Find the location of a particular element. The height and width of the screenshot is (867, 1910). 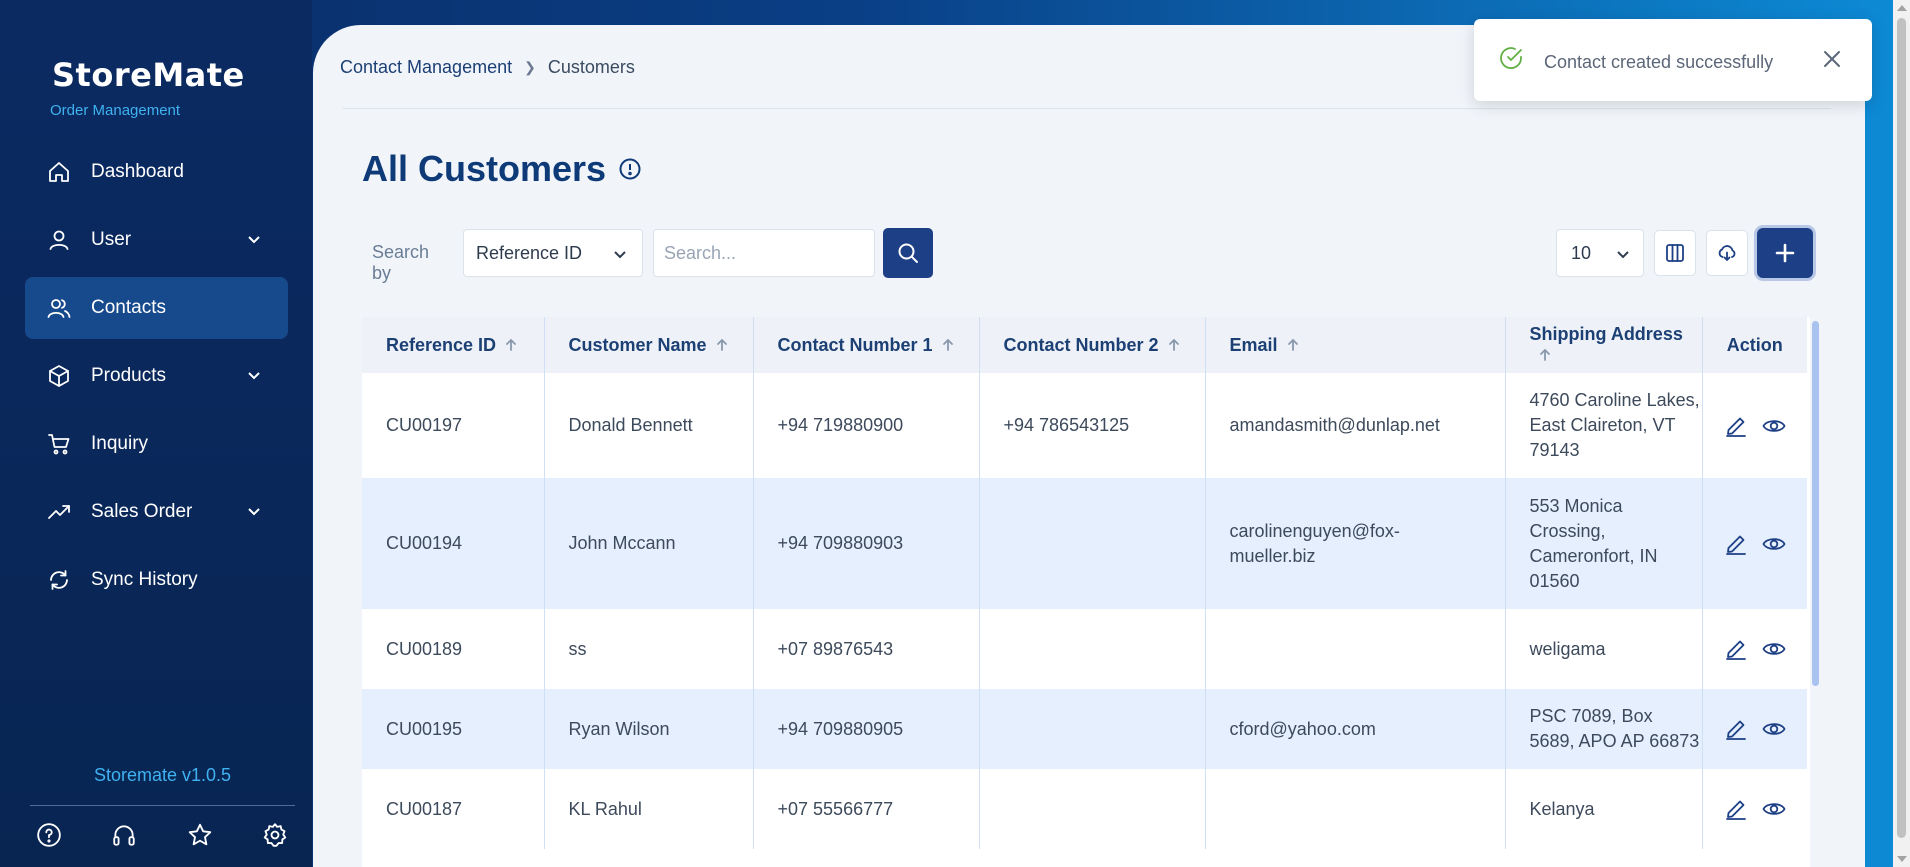

column-header-contact-number-1: Contact Number 1 is located at coordinates (866, 345).